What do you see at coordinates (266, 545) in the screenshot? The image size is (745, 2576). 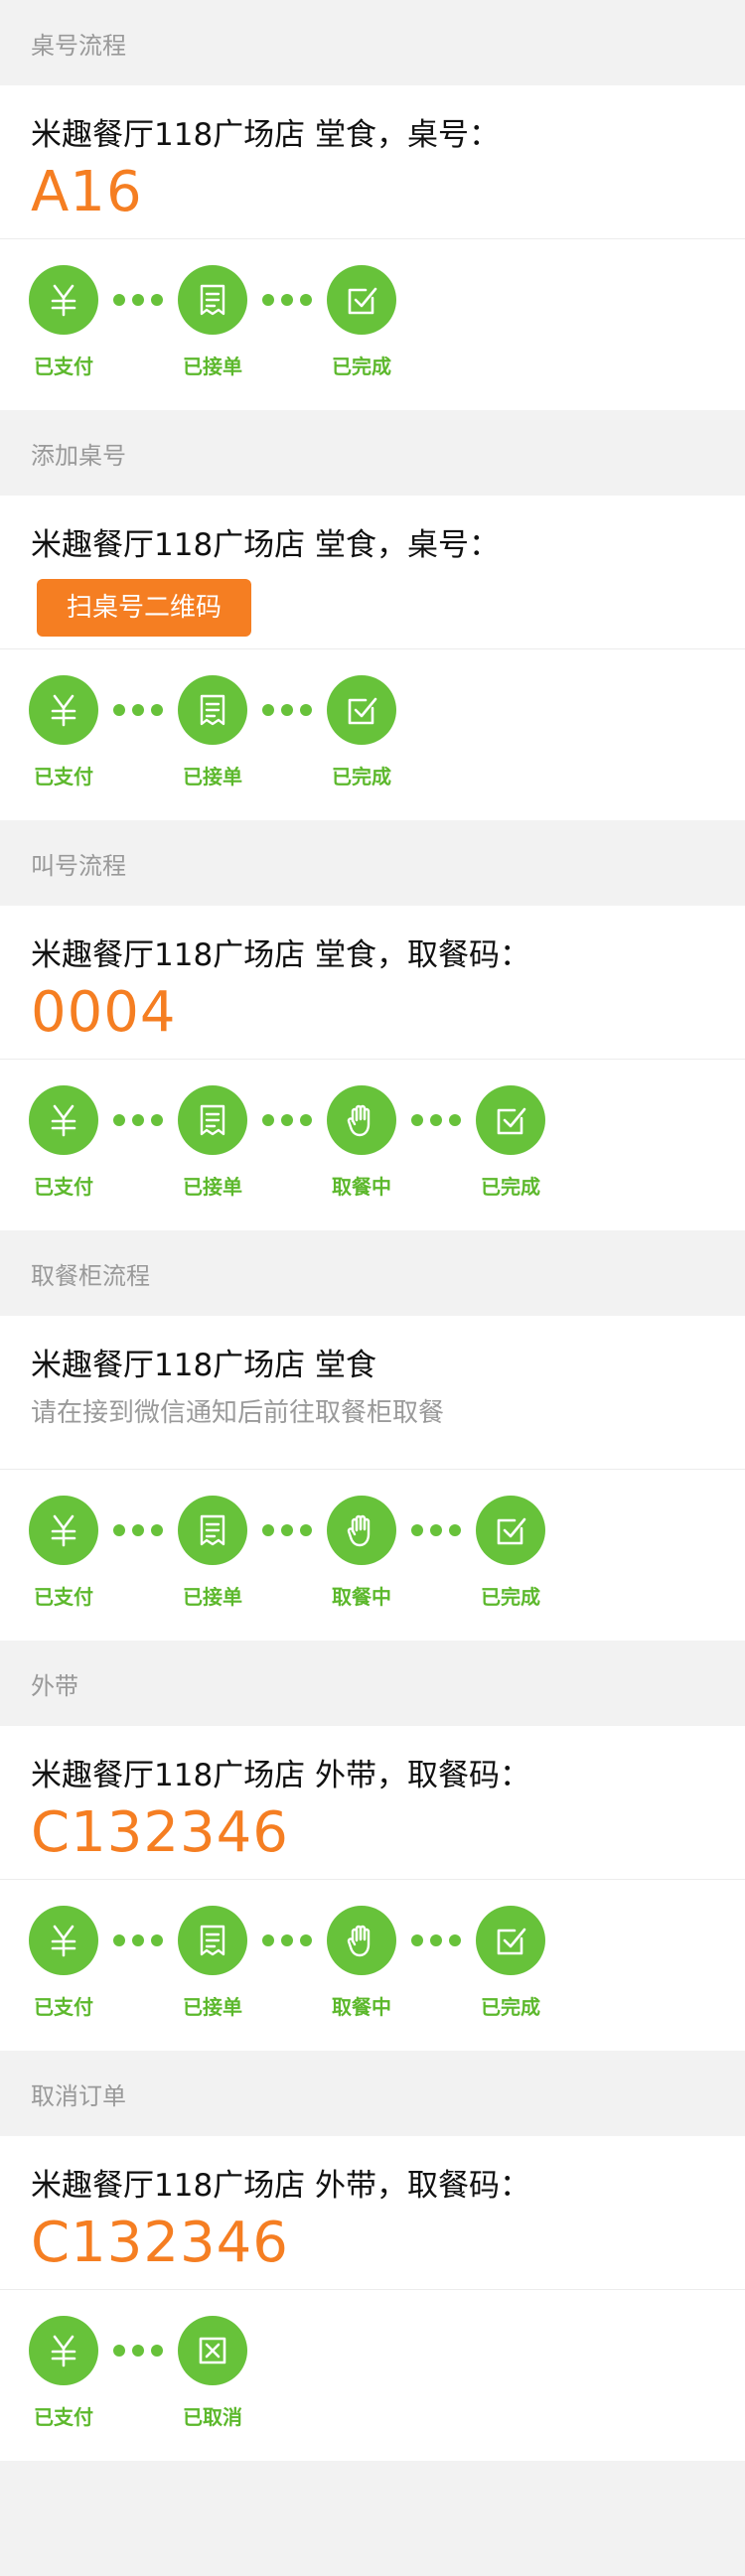 I see `order-title: 米趣餐厅118广场店 堂食，桌号：` at bounding box center [266, 545].